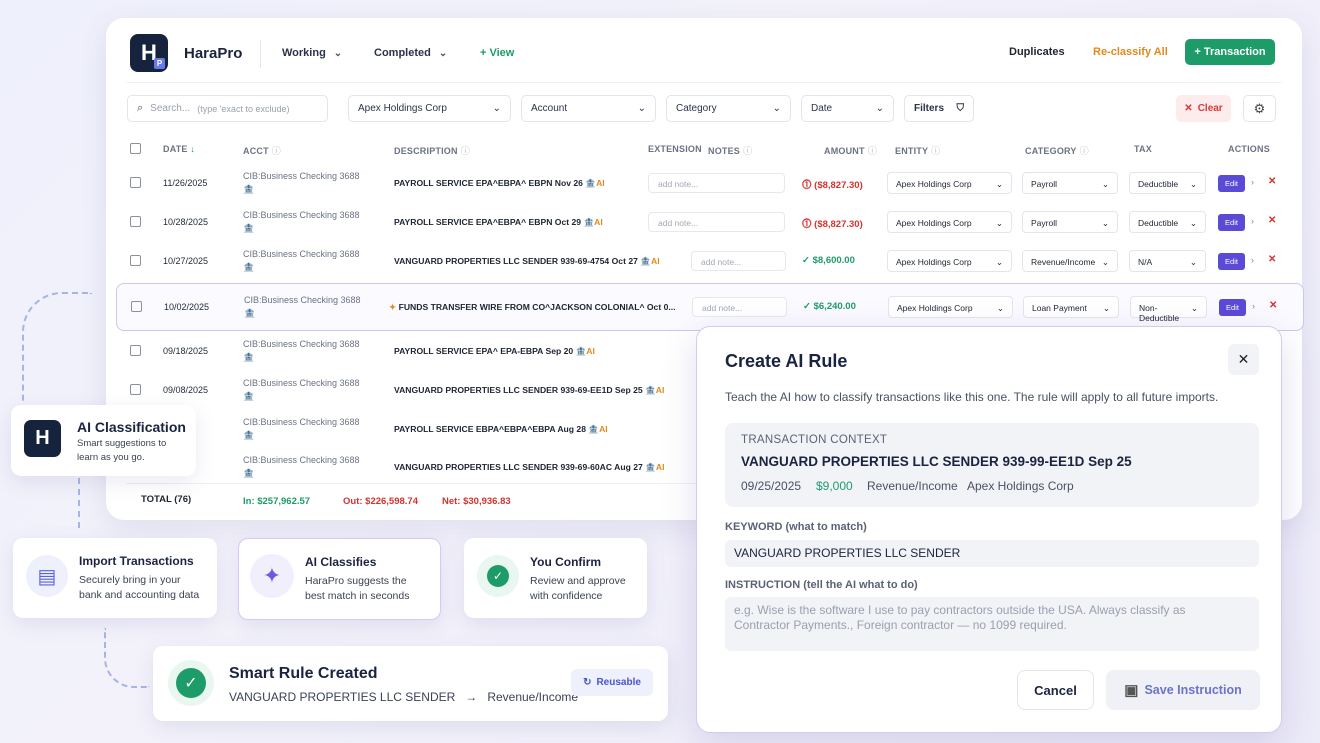 The image size is (1320, 743). Describe the element at coordinates (179, 149) in the screenshot. I see `col-date: DATE ↓` at that location.